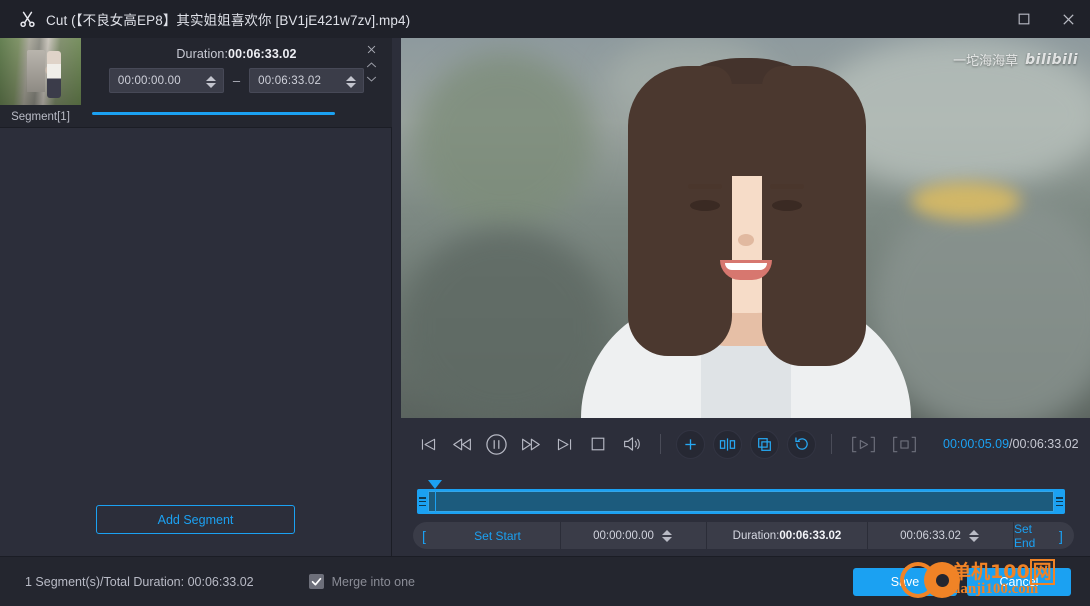  I want to click on trim-duration-prefix: Duration:, so click(756, 535).